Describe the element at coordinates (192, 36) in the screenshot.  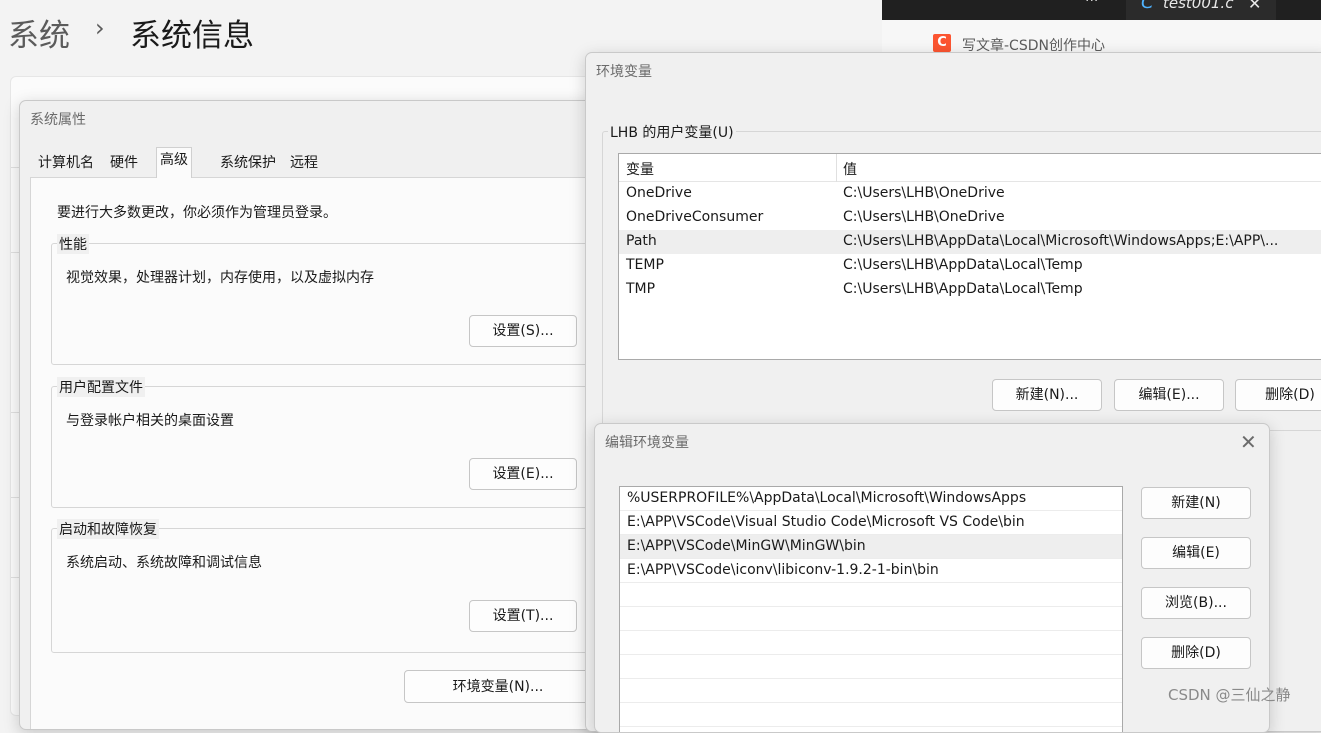
I see `page-title: 系统信息` at that location.